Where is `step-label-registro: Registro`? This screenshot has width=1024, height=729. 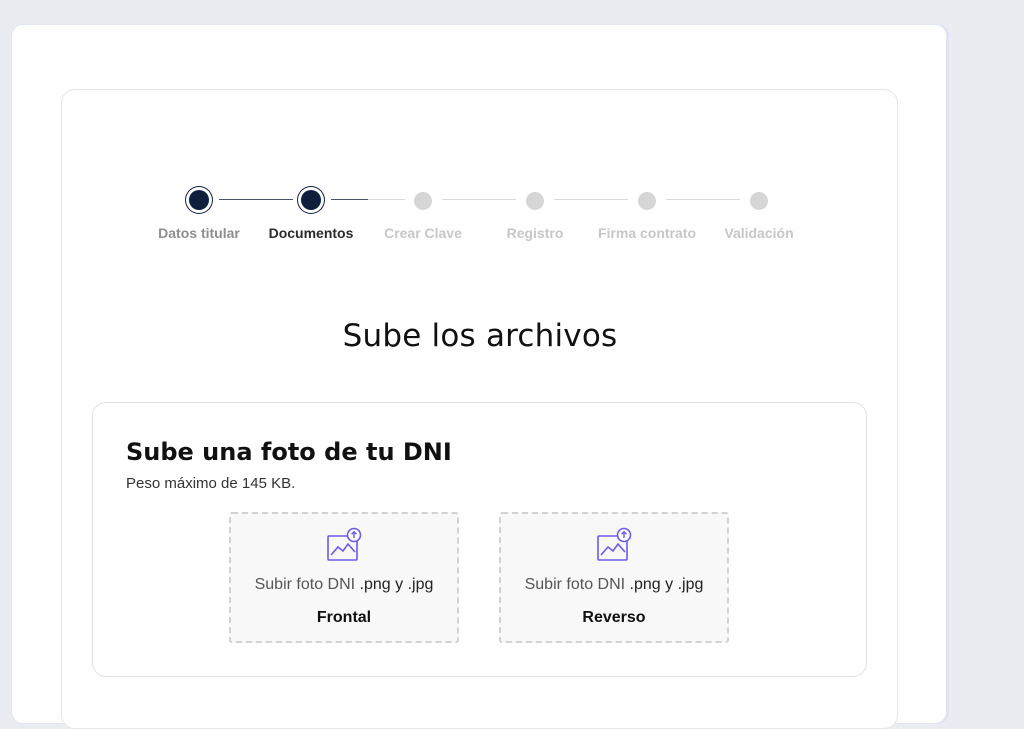
step-label-registro: Registro is located at coordinates (535, 233).